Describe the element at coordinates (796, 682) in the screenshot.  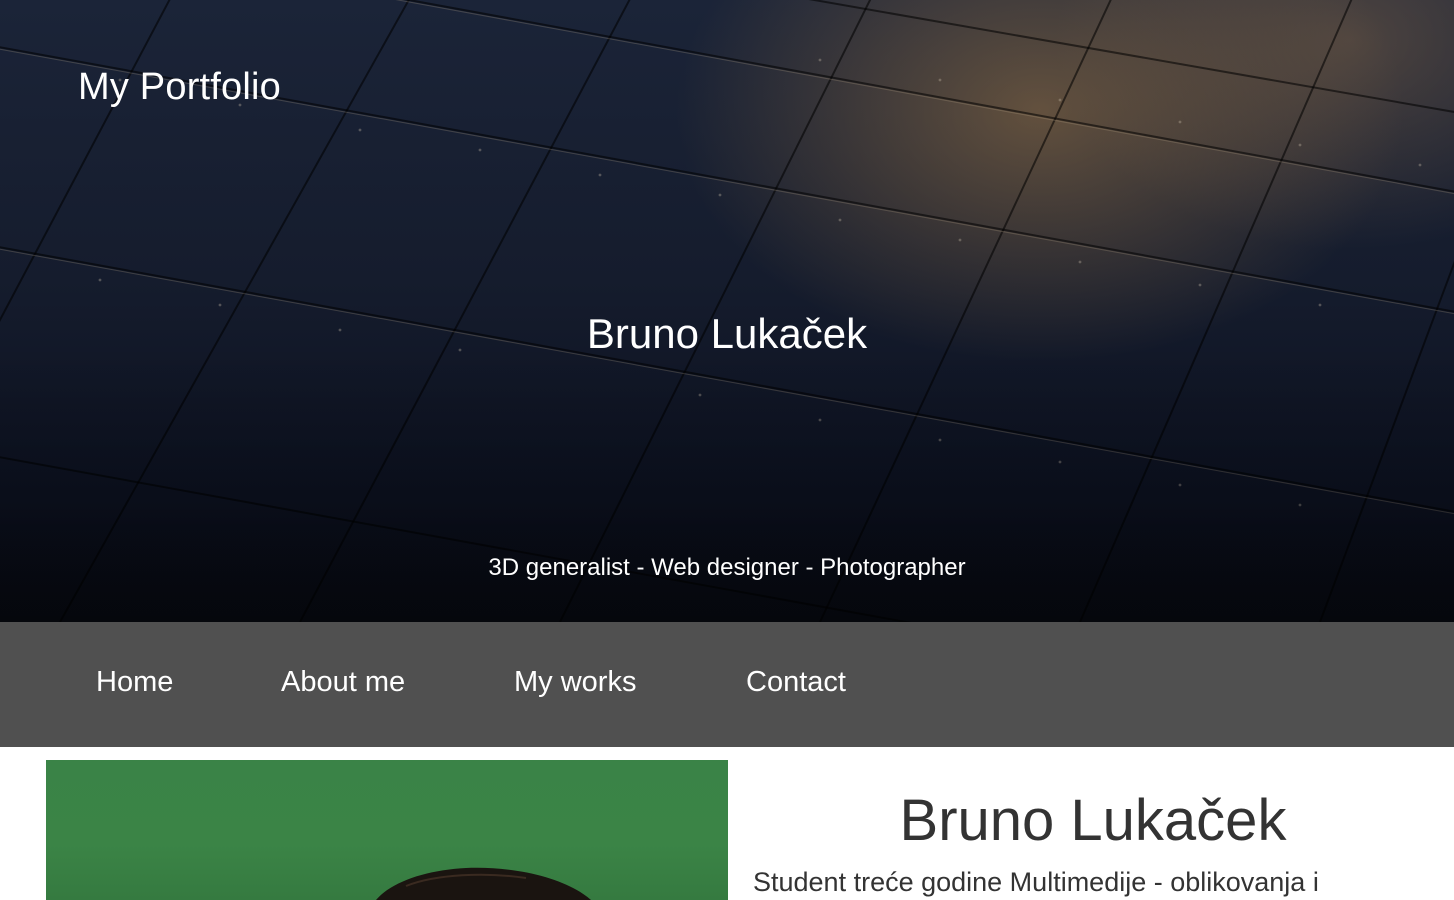
I see `nav-contact-link: Contact` at that location.